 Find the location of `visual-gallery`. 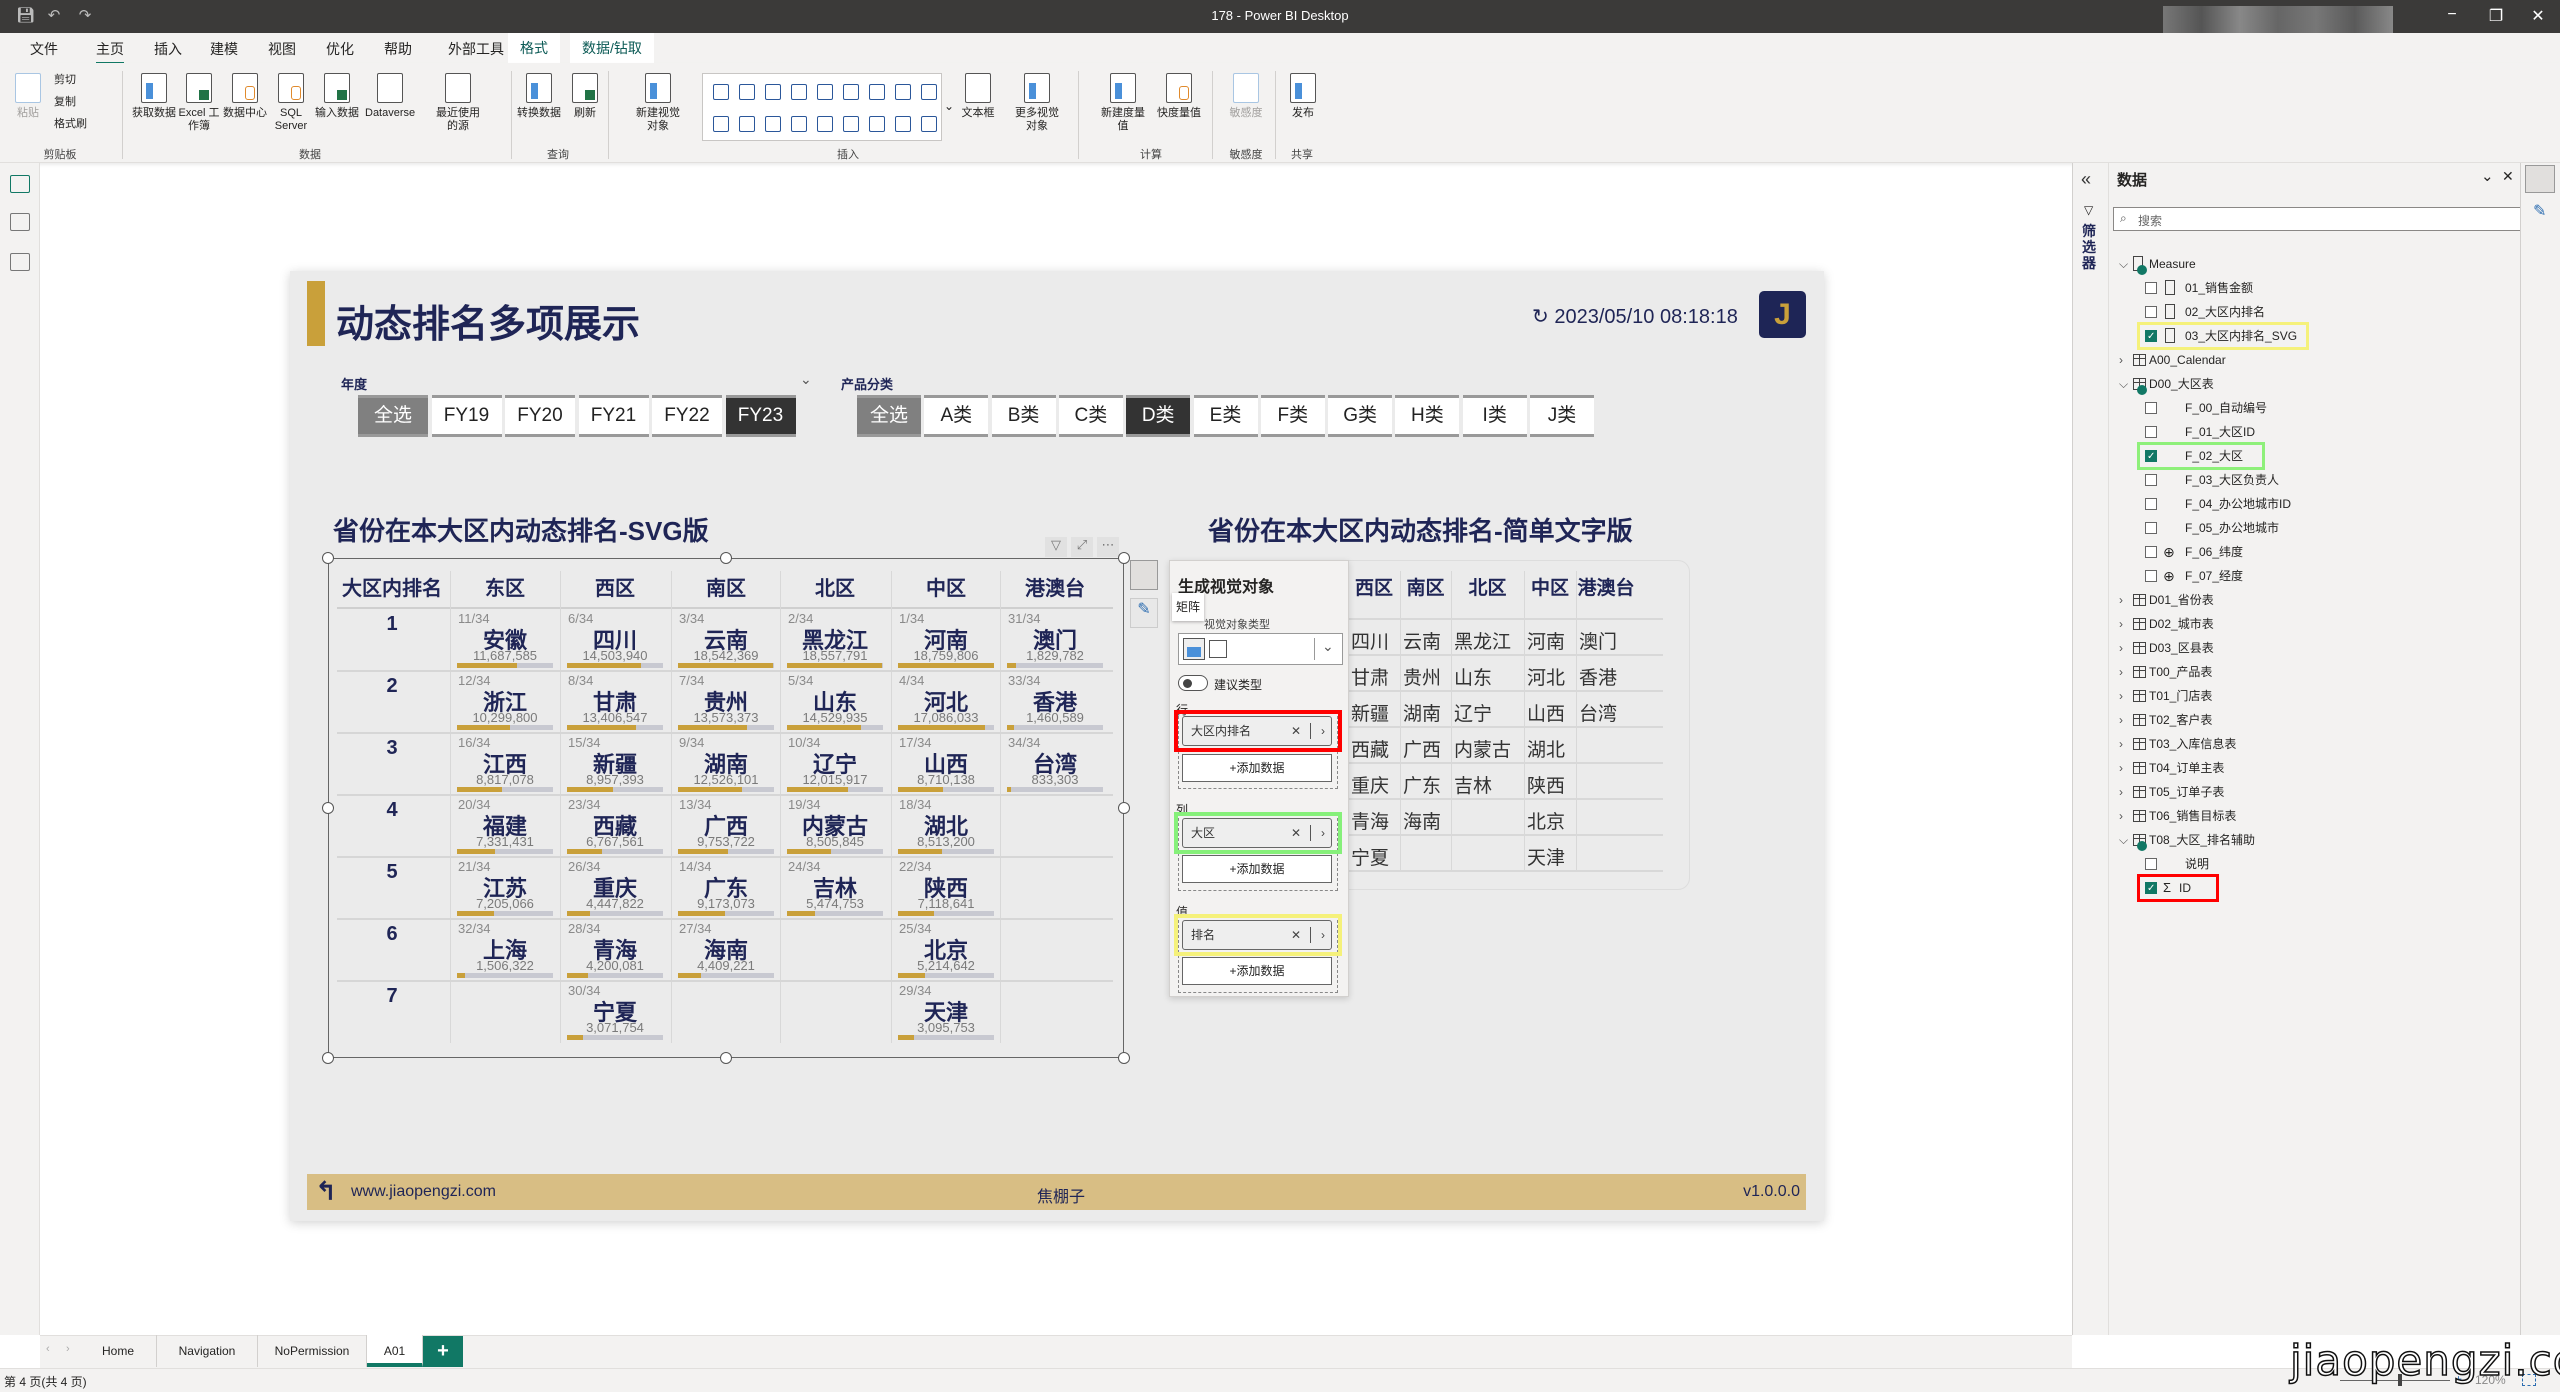

visual-gallery is located at coordinates (822, 107).